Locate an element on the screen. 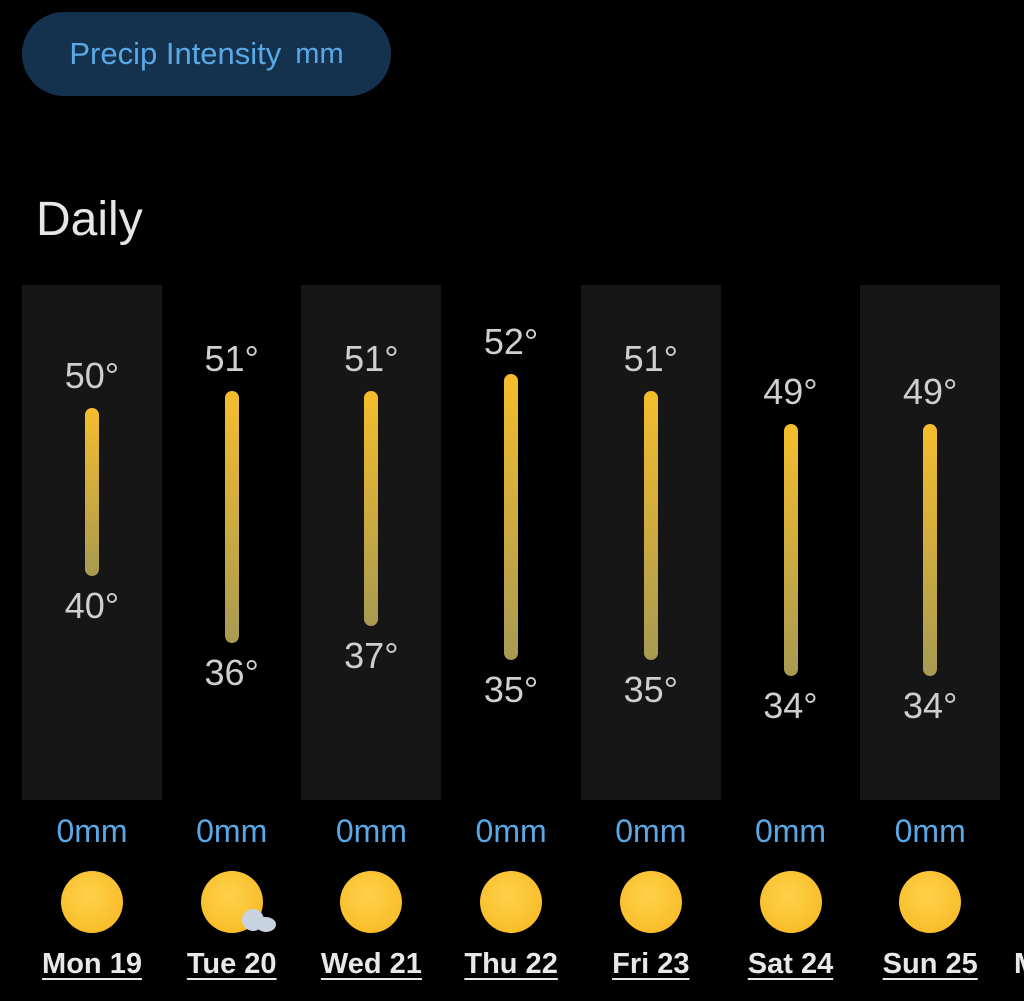  day-column: 50° 40° 0mm Mon 19 is located at coordinates (92, 643).